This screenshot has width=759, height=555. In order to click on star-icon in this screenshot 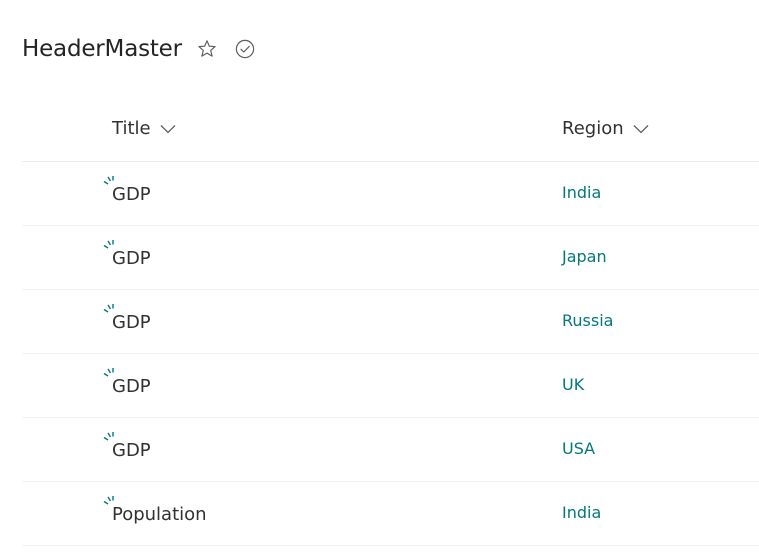, I will do `click(207, 49)`.